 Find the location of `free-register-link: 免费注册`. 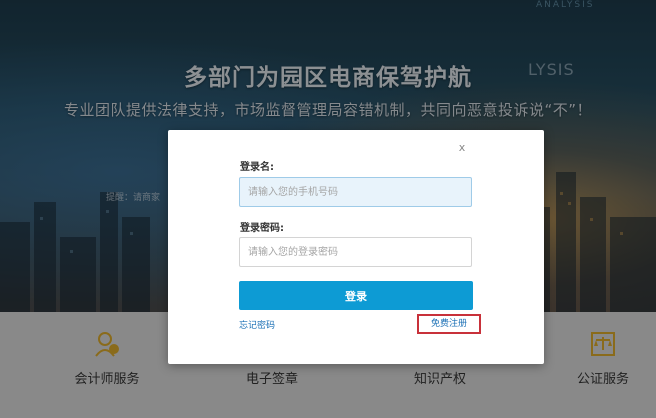

free-register-link: 免费注册 is located at coordinates (449, 324).